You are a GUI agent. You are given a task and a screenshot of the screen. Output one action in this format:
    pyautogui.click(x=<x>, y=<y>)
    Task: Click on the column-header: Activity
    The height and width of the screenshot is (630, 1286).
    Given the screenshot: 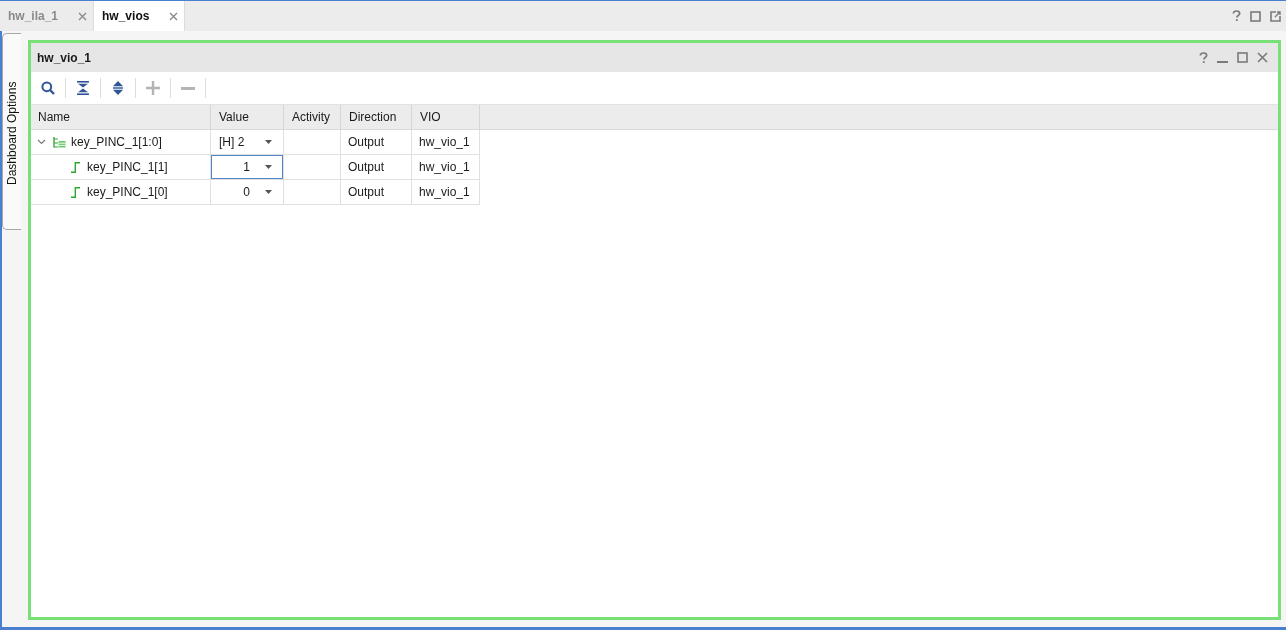 What is the action you would take?
    pyautogui.click(x=312, y=117)
    